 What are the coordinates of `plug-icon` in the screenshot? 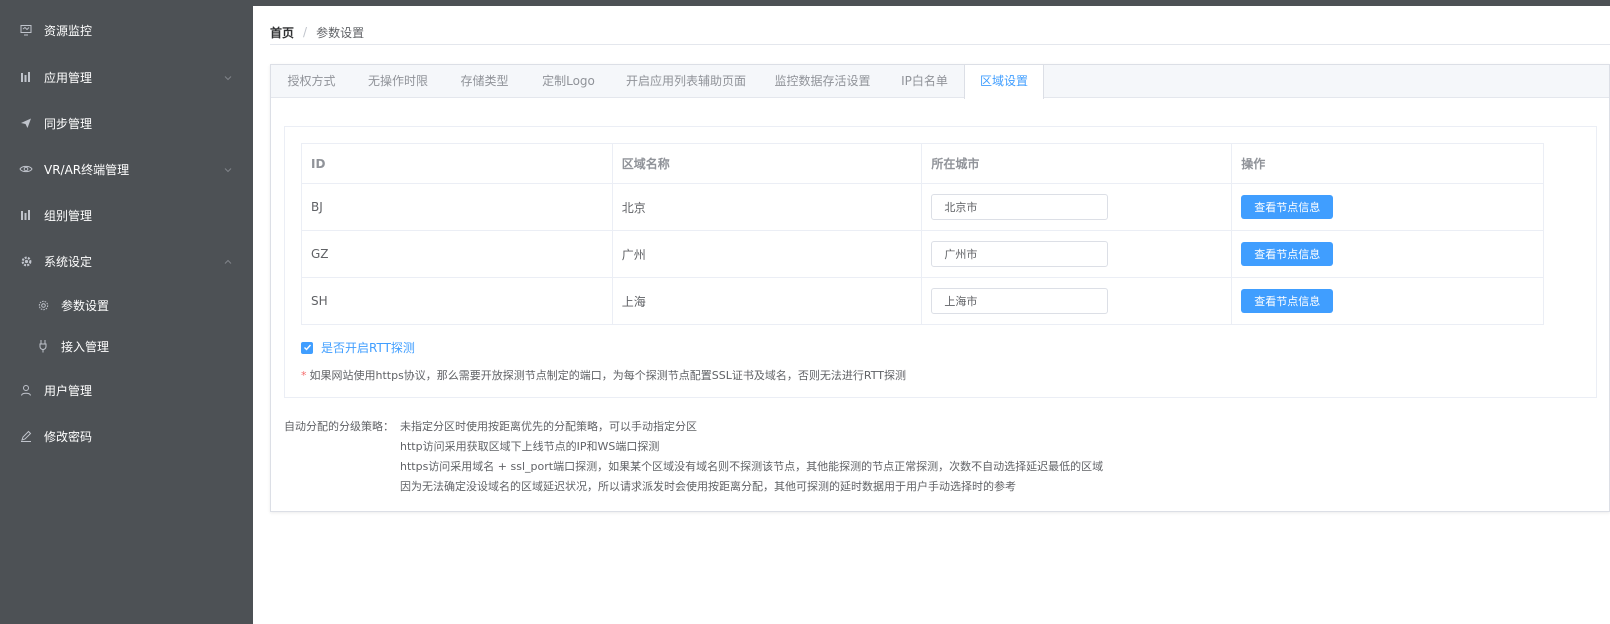 It's located at (43, 346).